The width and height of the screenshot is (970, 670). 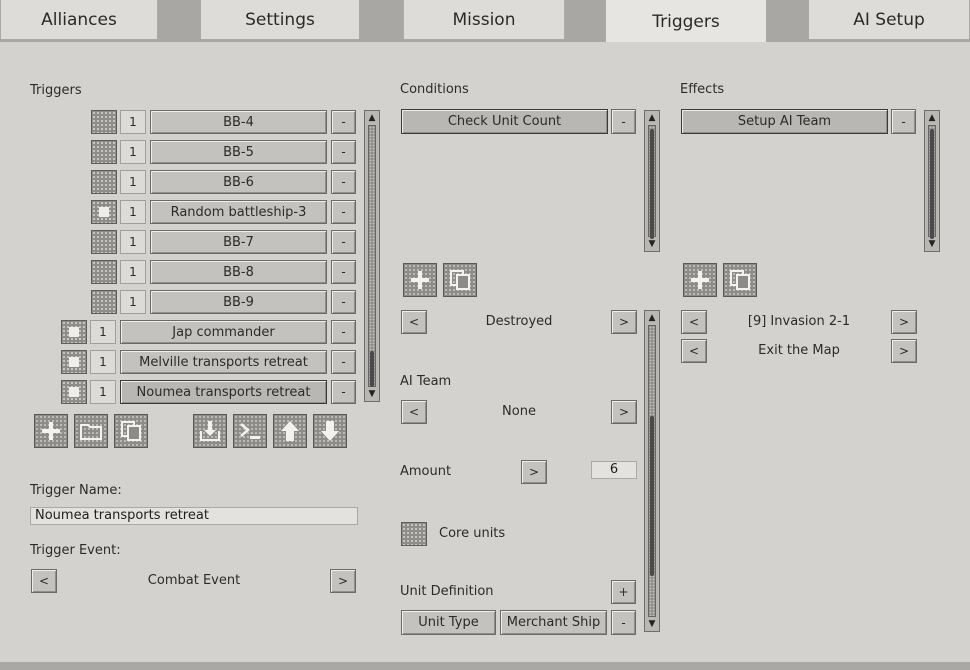 I want to click on tab-triggers: Triggers, so click(x=686, y=22).